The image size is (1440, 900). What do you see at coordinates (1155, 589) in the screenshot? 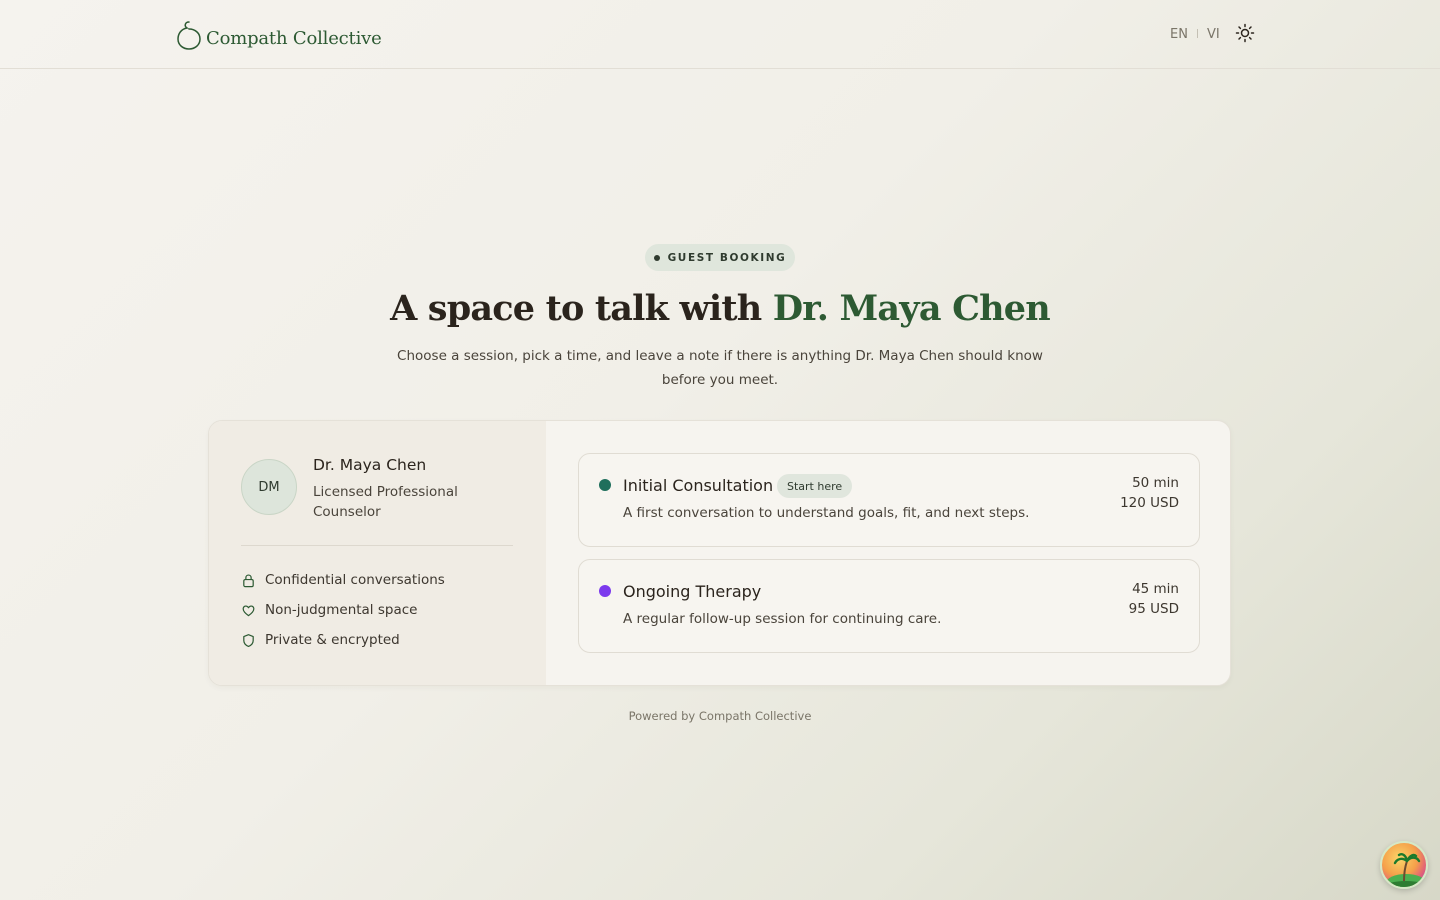
I see `session-duration: 45 min` at bounding box center [1155, 589].